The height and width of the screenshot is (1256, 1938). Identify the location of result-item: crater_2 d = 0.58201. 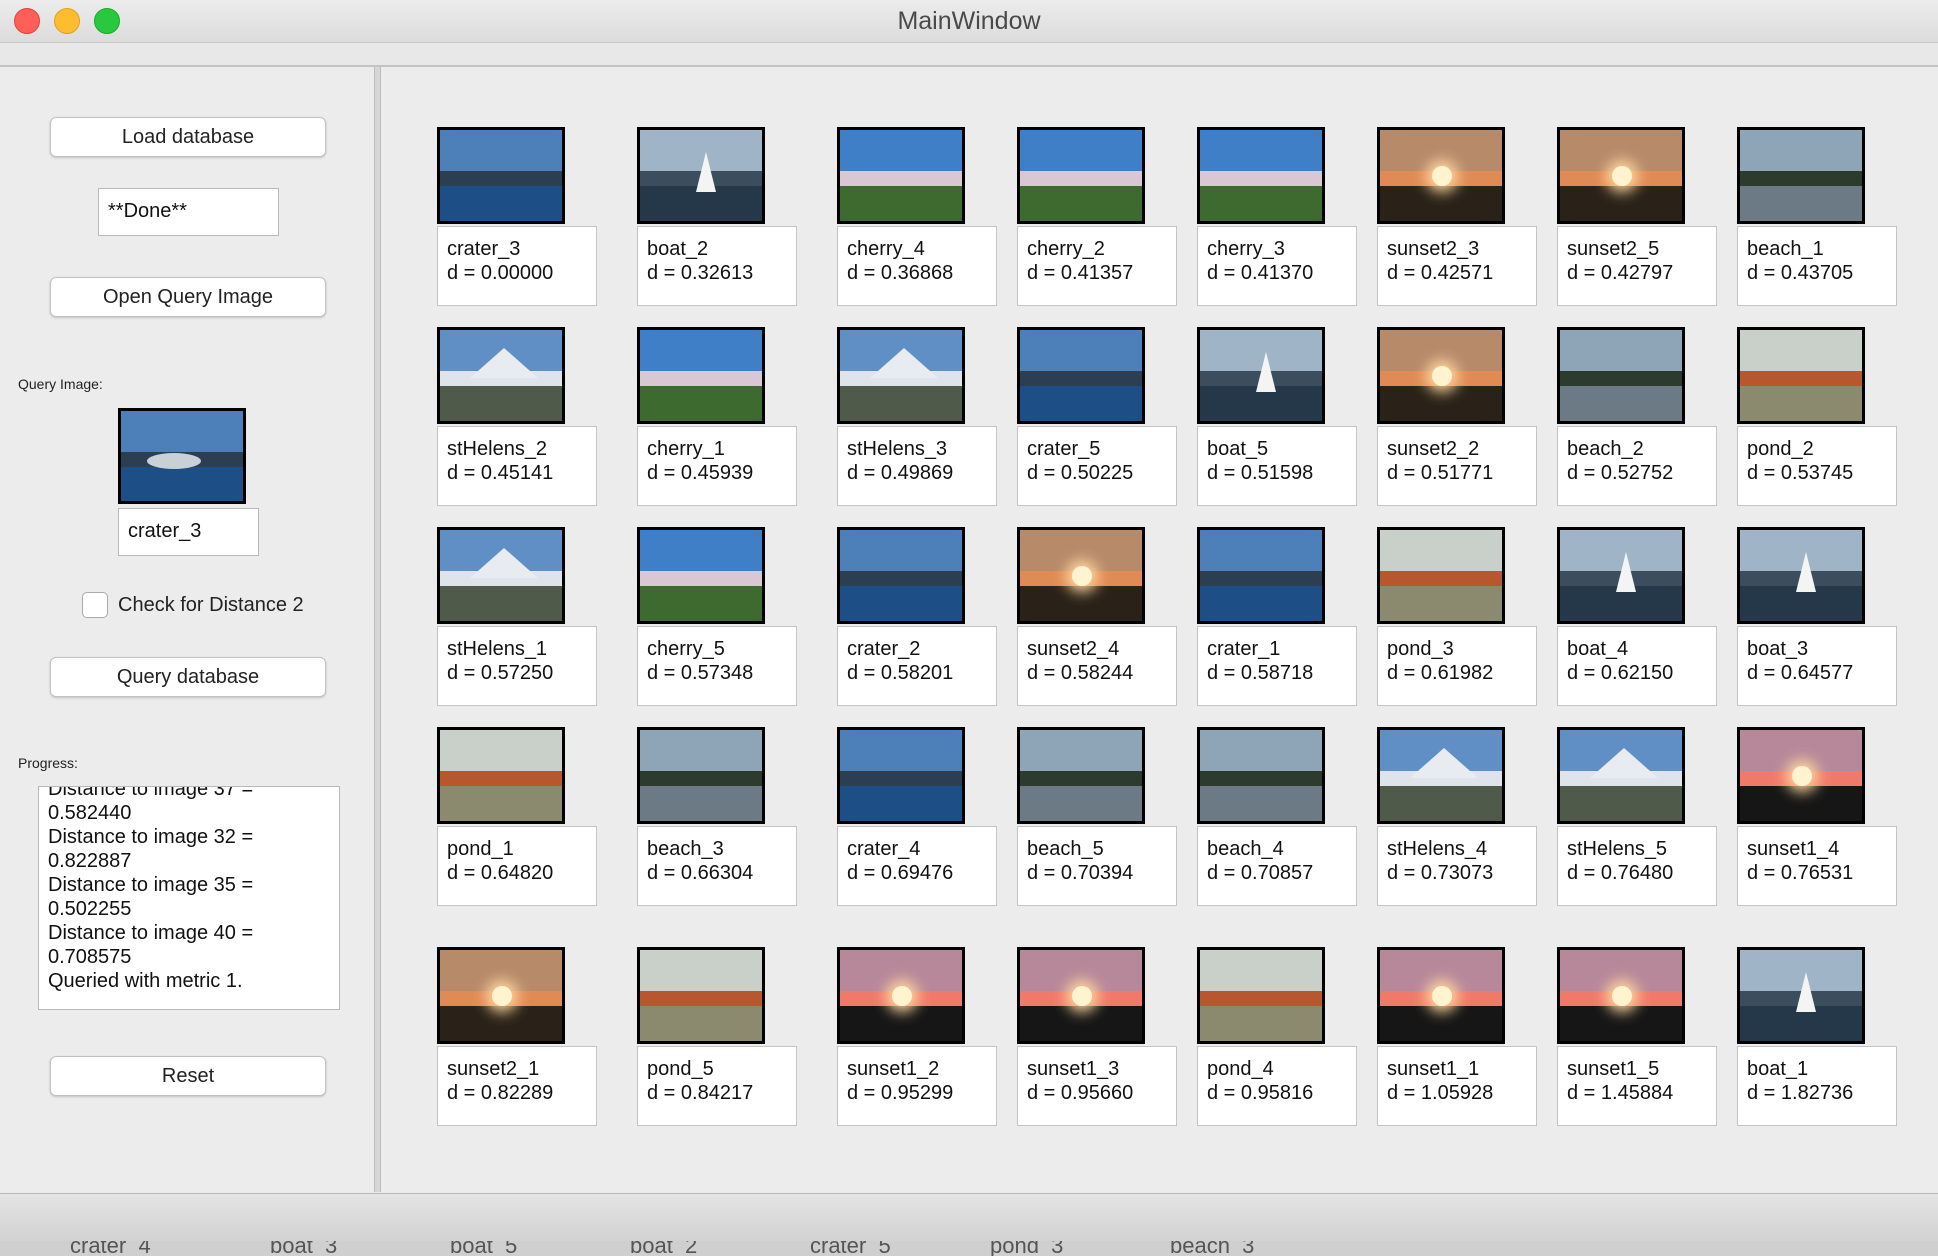
(917, 627).